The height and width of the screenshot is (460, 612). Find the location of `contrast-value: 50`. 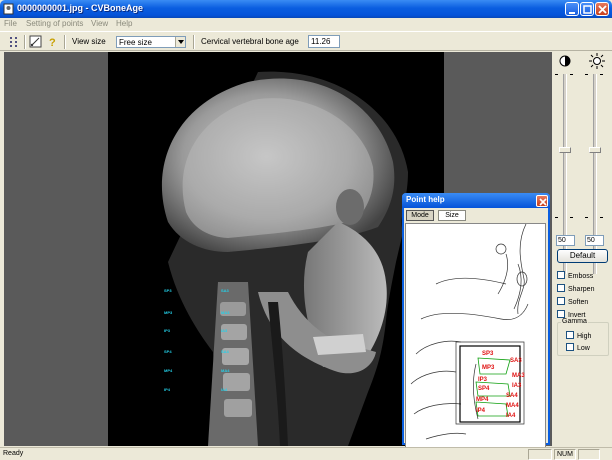

contrast-value: 50 is located at coordinates (565, 240).